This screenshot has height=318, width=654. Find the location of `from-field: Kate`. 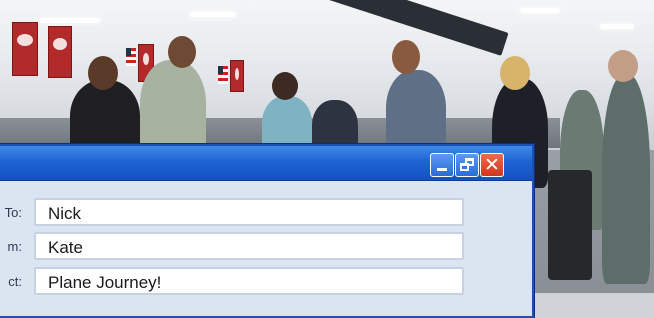

from-field: Kate is located at coordinates (249, 246).